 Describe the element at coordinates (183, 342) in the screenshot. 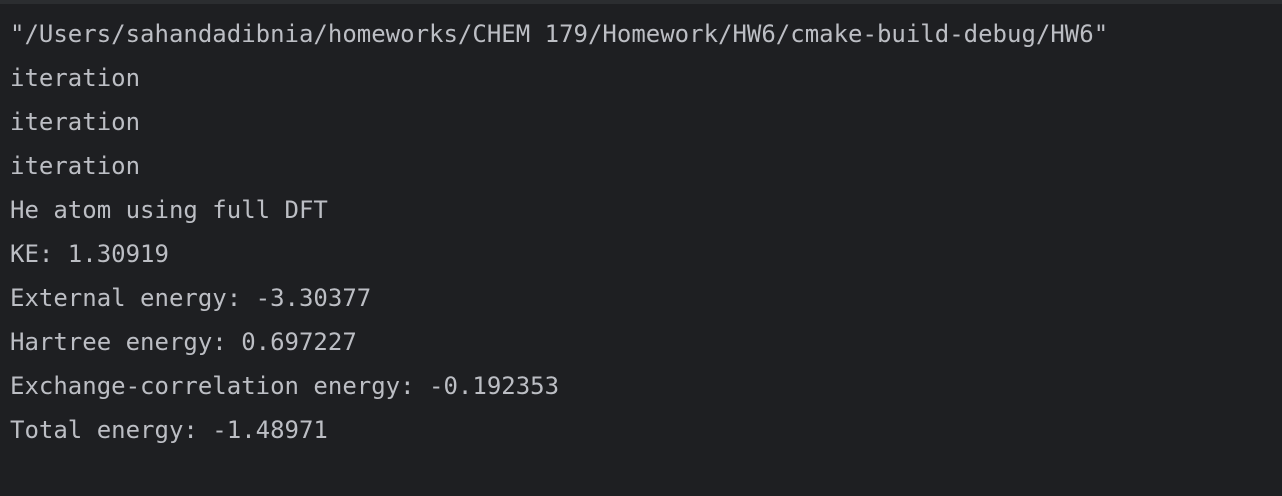

I see `console-line-hartree-energy: Hartree energy: 0.697227` at that location.